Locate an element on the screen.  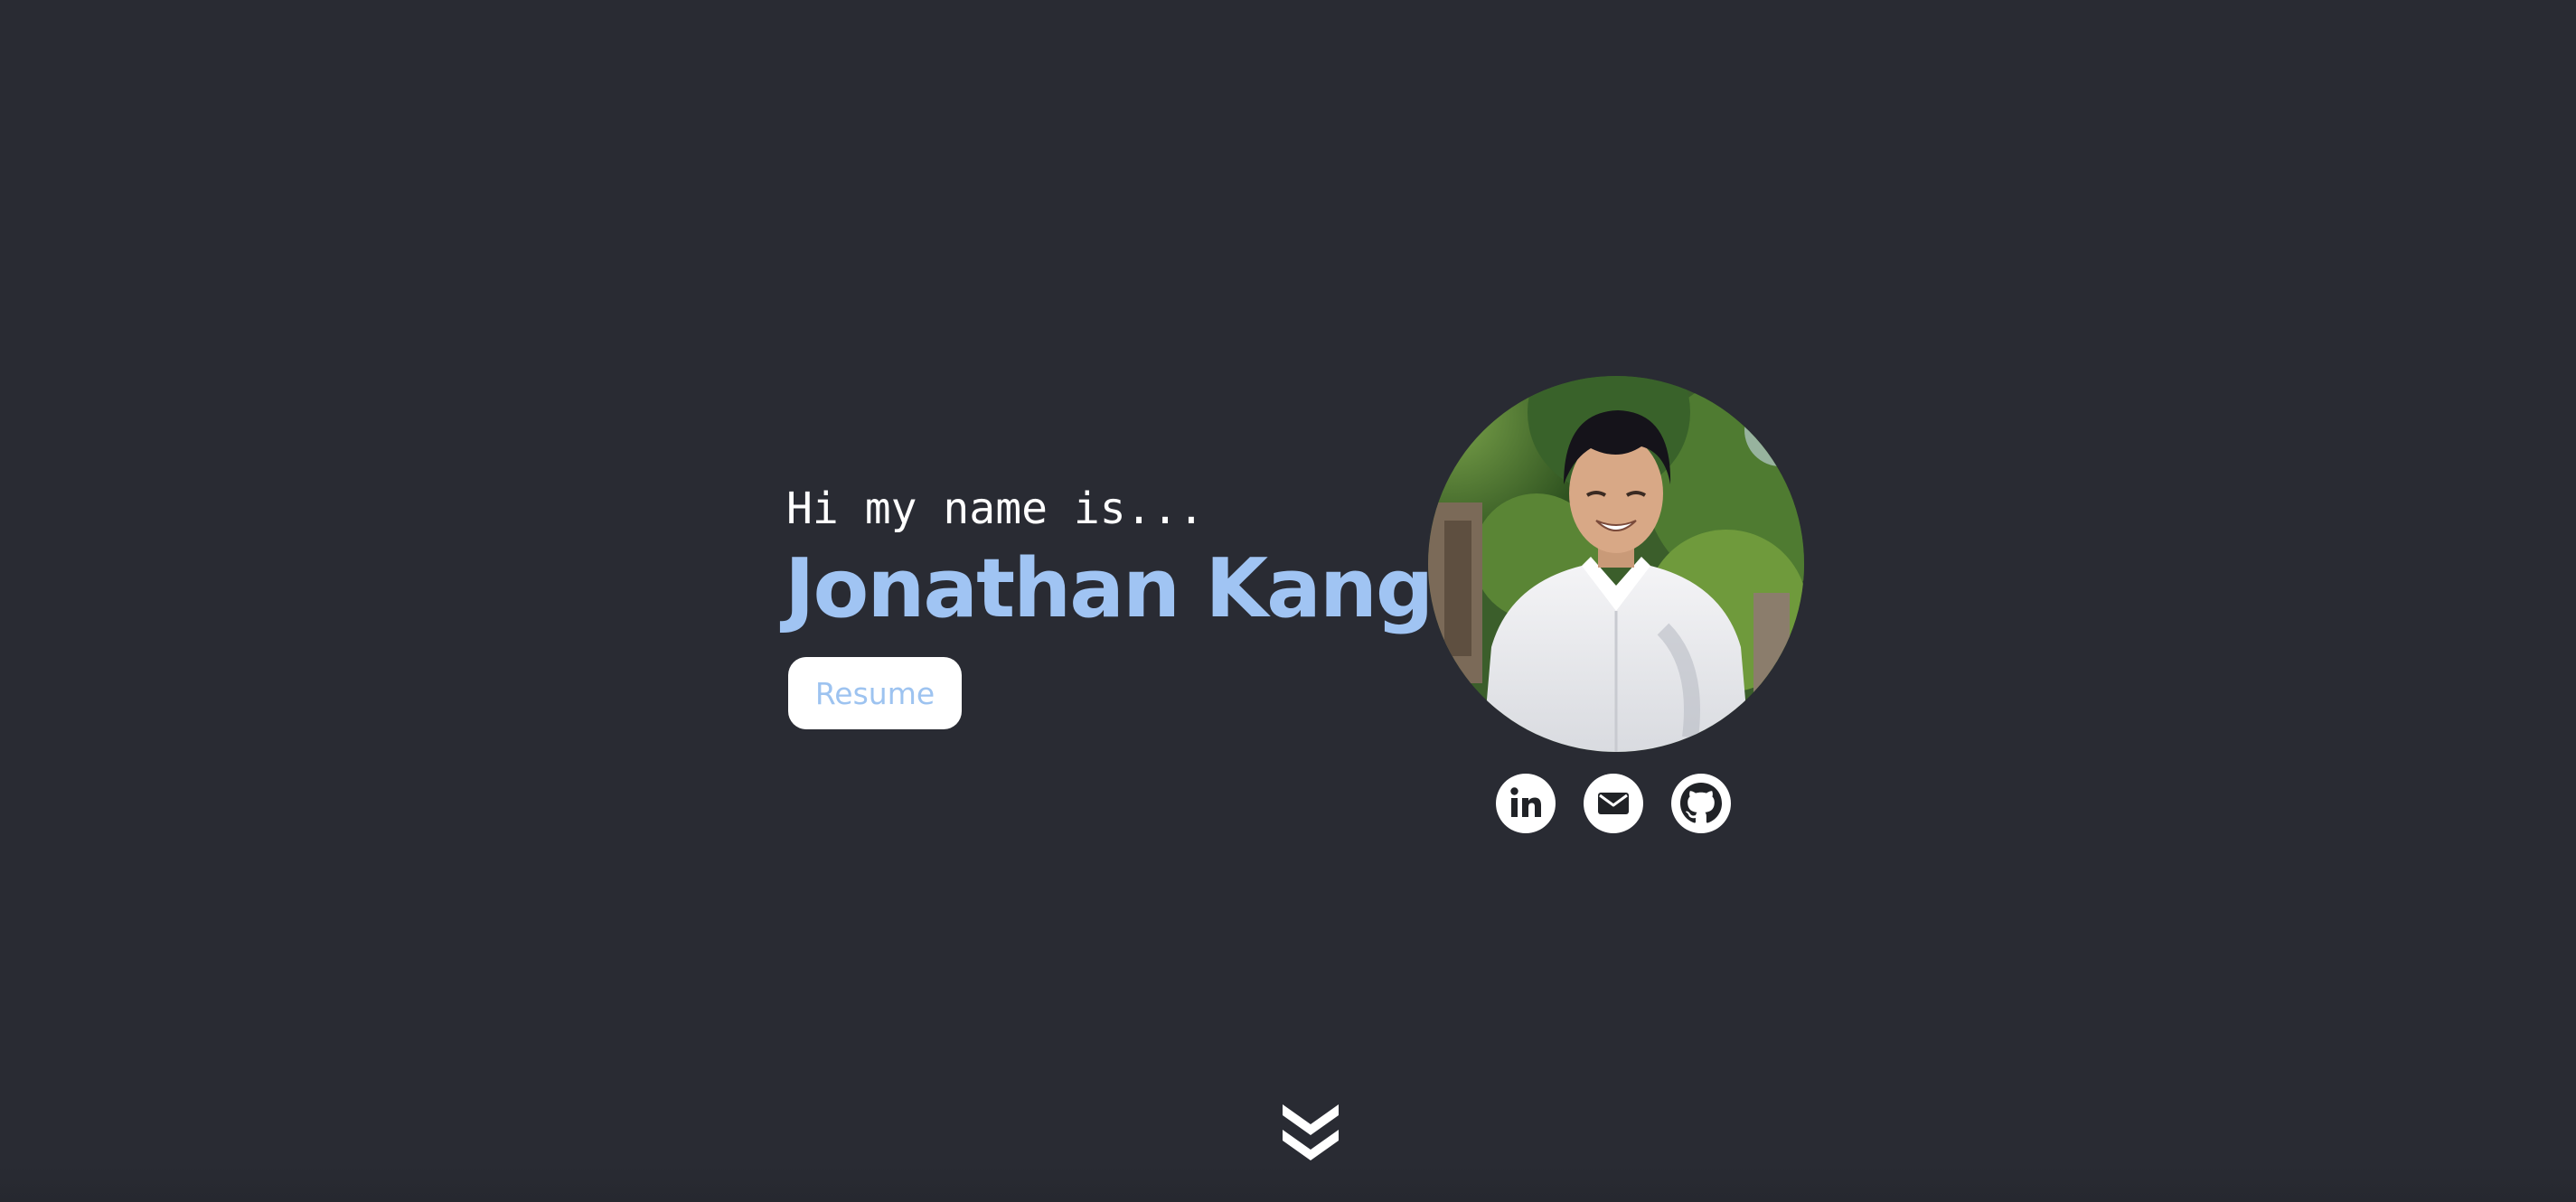
mail-icon is located at coordinates (1613, 803).